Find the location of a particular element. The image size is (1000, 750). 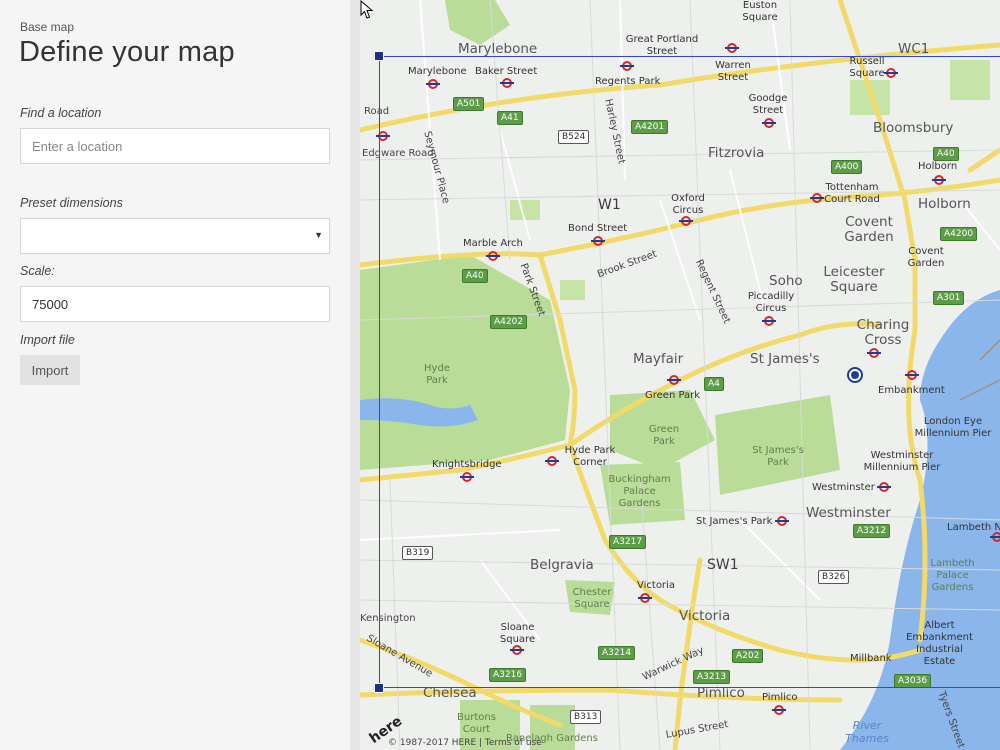

road-badge: B313 is located at coordinates (586, 717).